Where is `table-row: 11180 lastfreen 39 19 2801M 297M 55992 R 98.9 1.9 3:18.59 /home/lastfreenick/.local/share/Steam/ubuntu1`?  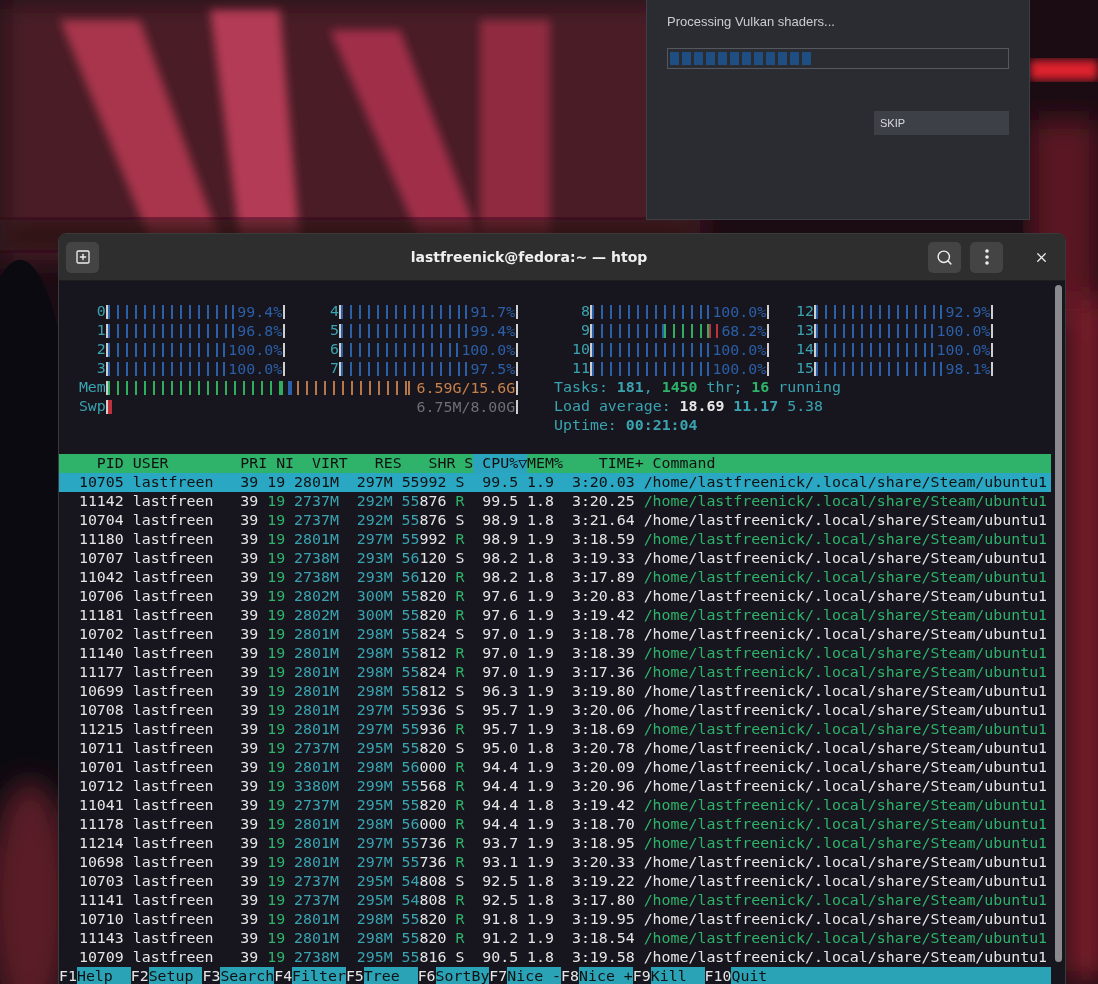 table-row: 11180 lastfreen 39 19 2801M 297M 55992 R 98.9 1.9 3:18.59 /home/lastfreenick/.local/share/Steam/ubuntu1 is located at coordinates (555, 539).